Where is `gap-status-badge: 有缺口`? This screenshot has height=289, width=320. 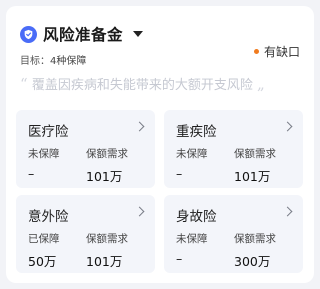
gap-status-badge: 有缺口 is located at coordinates (276, 51).